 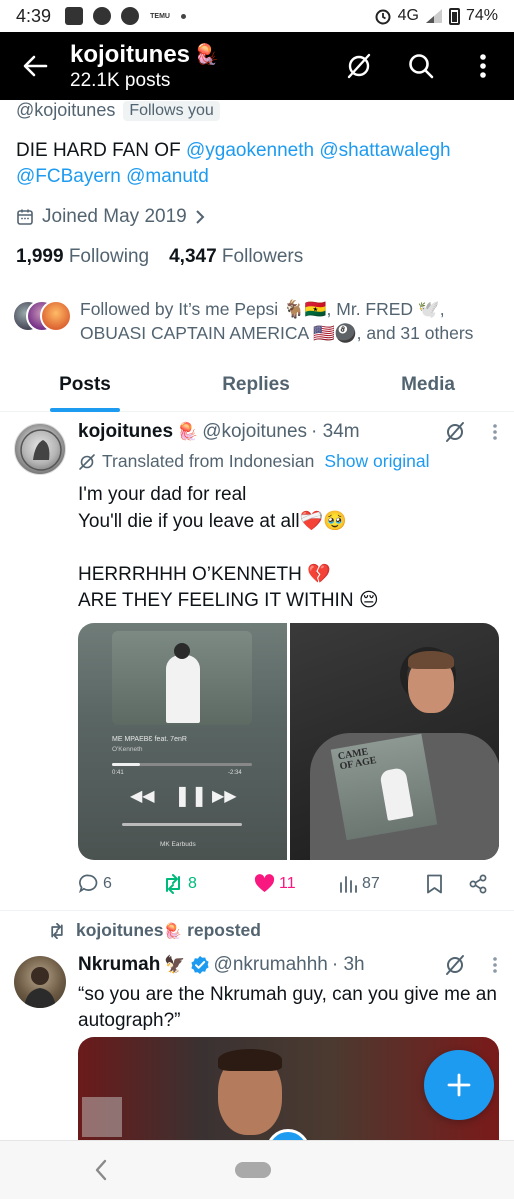 I want to click on arrow-left-icon, so click(x=35, y=66).